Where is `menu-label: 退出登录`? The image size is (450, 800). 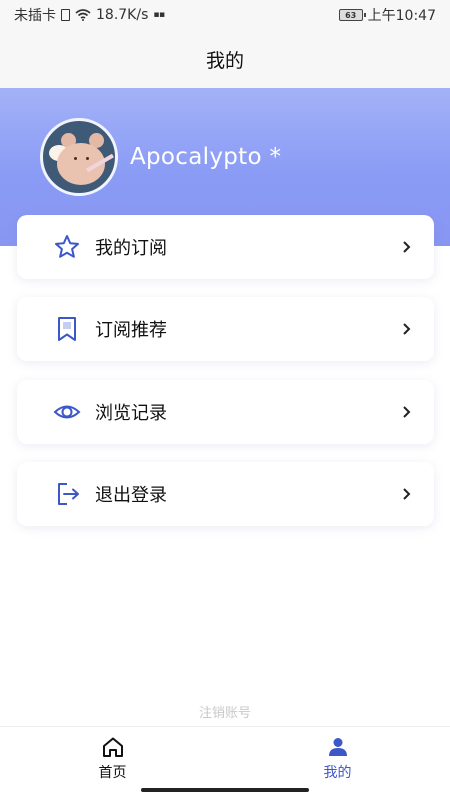
menu-label: 退出登录 is located at coordinates (131, 495).